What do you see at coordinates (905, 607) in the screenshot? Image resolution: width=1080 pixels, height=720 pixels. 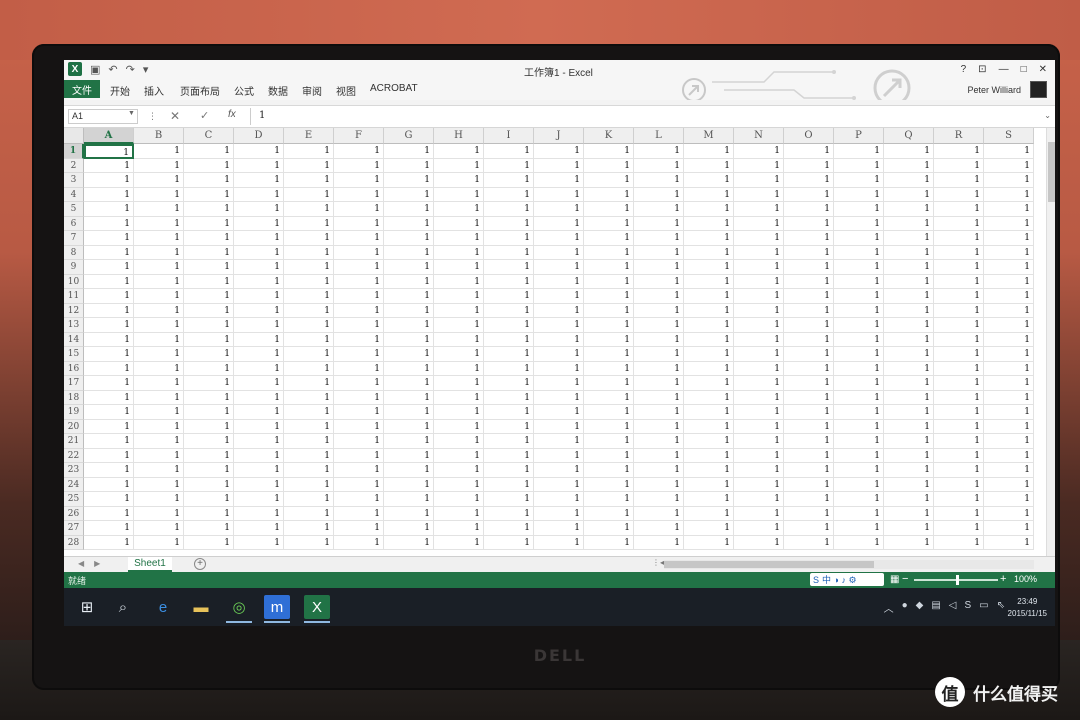 I see `wechat-tray-icon: ●` at bounding box center [905, 607].